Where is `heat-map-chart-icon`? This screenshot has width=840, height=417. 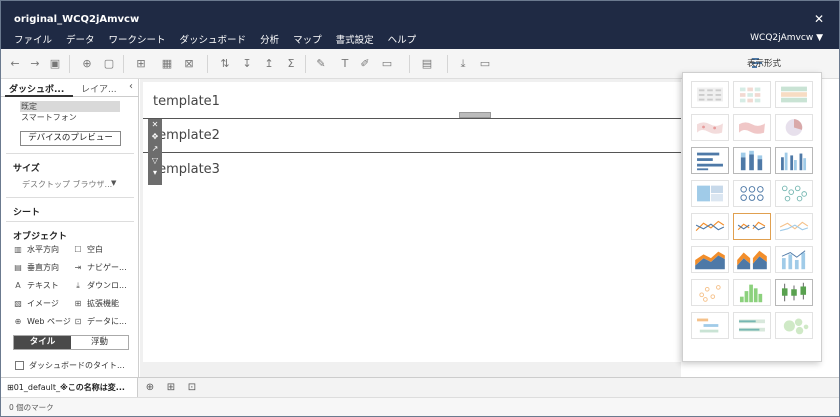 heat-map-chart-icon is located at coordinates (752, 94).